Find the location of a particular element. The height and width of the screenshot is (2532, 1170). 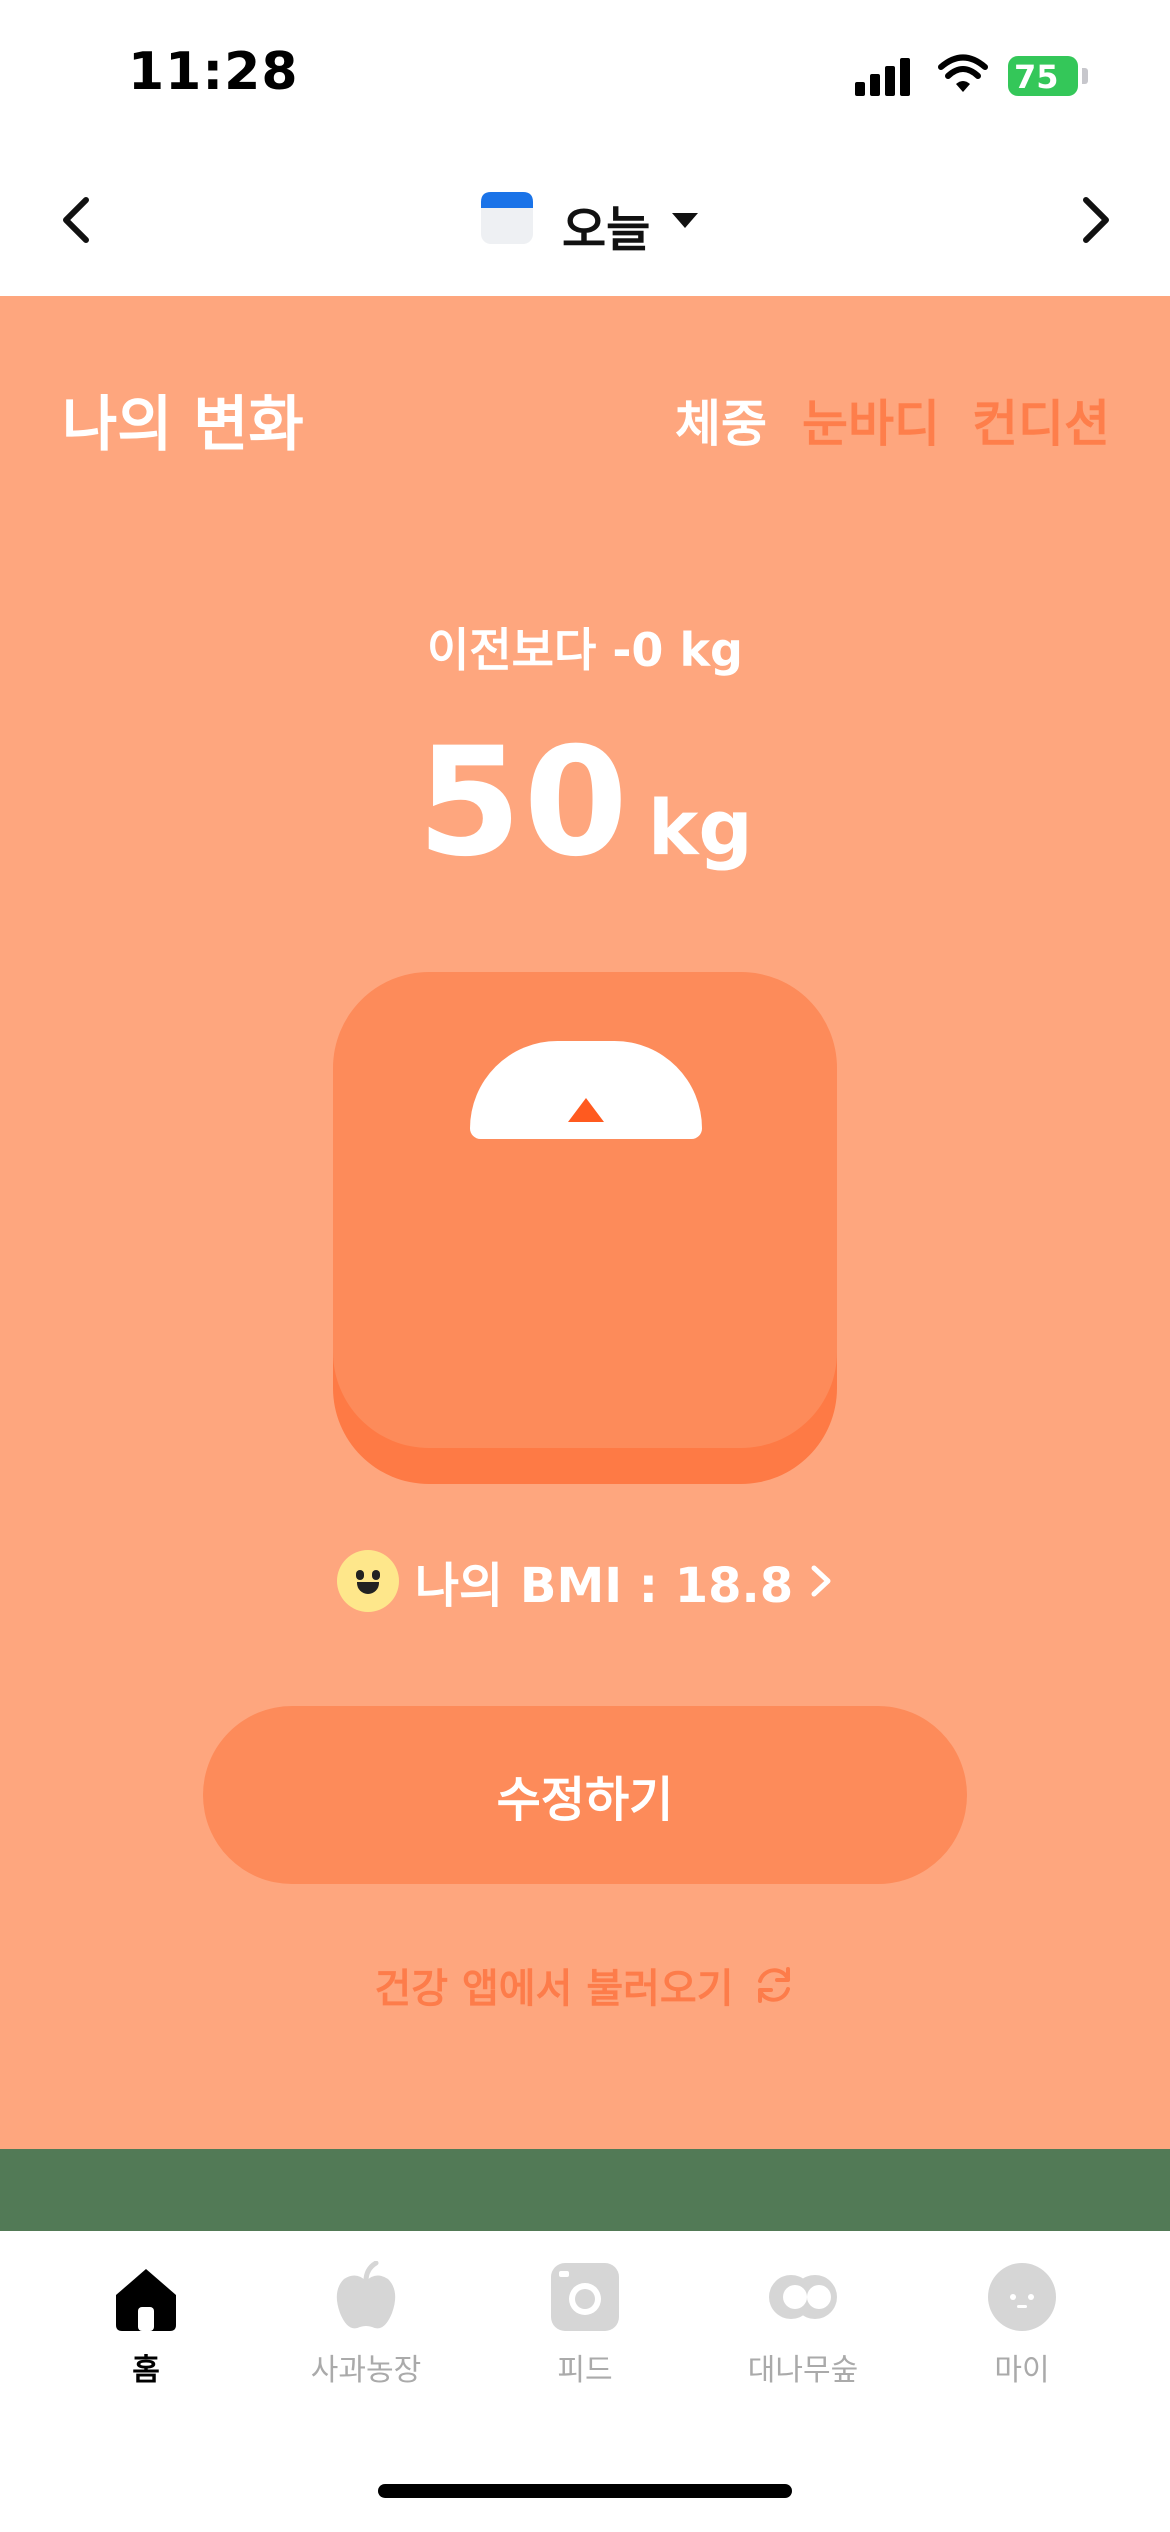

tabbar-item-my: 마이 is located at coordinates (1022, 2331).